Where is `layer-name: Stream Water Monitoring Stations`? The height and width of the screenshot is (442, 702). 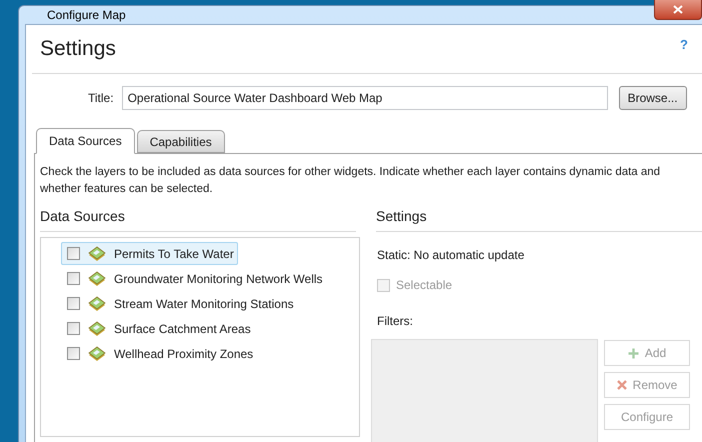
layer-name: Stream Water Monitoring Stations is located at coordinates (204, 304).